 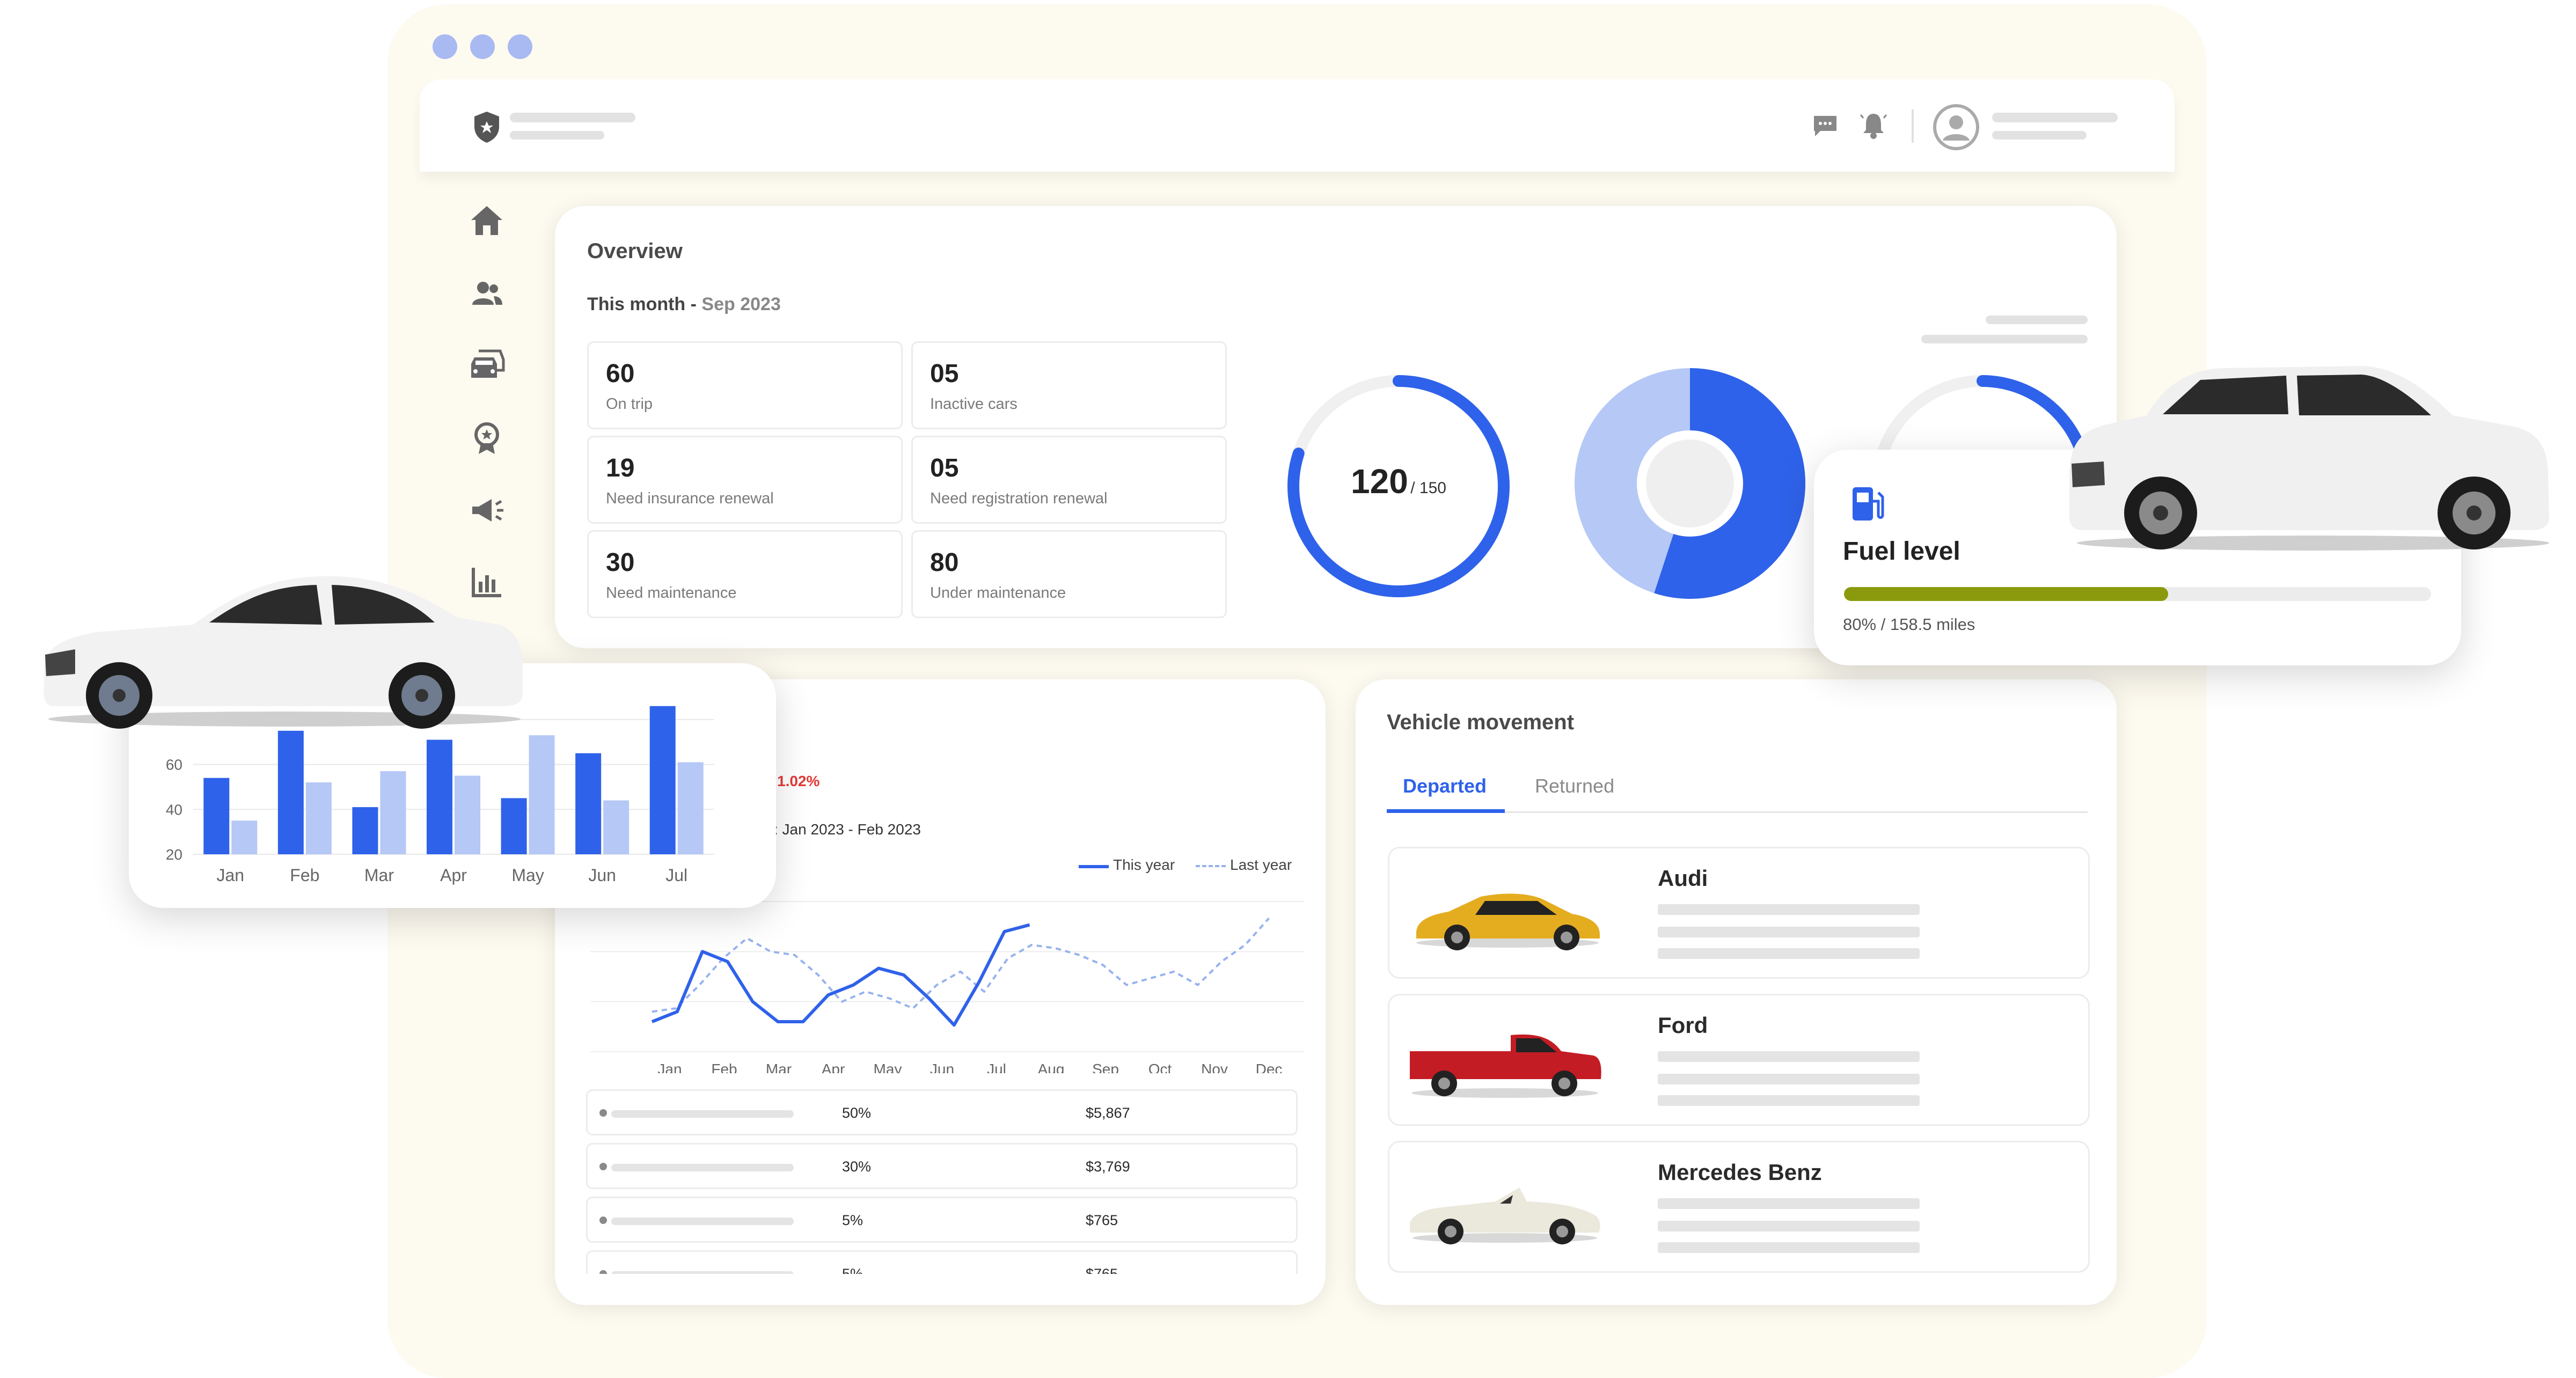 I want to click on table-row-clip: 5% $765, so click(x=942, y=1262).